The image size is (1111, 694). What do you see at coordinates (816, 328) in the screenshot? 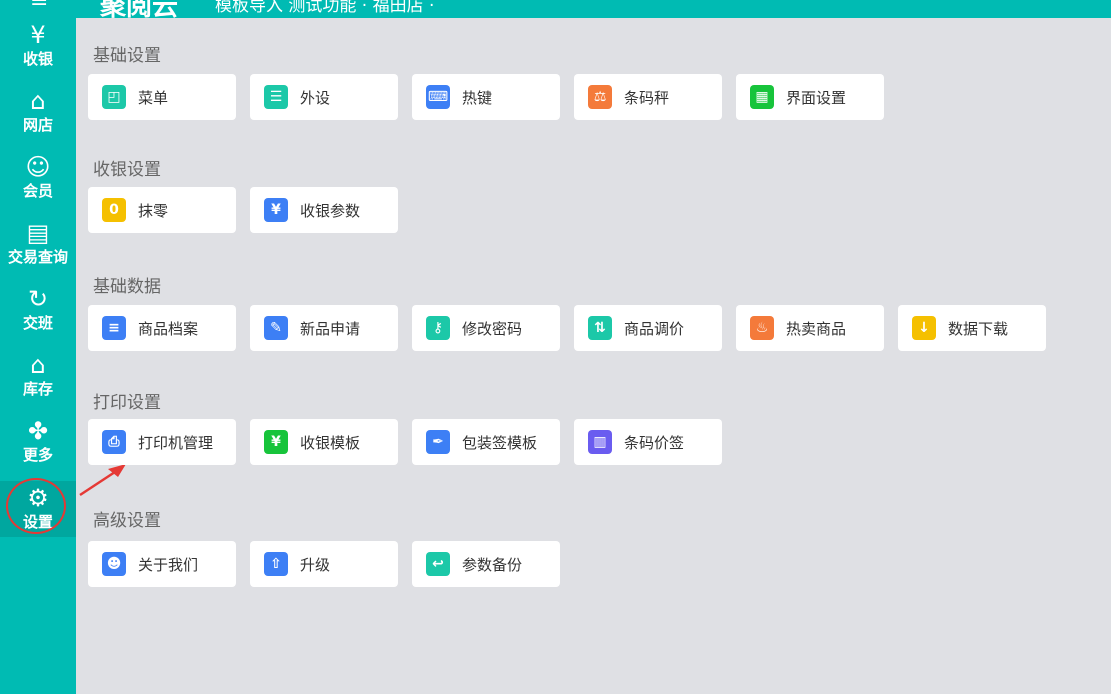
I see `card-label: 热卖商品` at bounding box center [816, 328].